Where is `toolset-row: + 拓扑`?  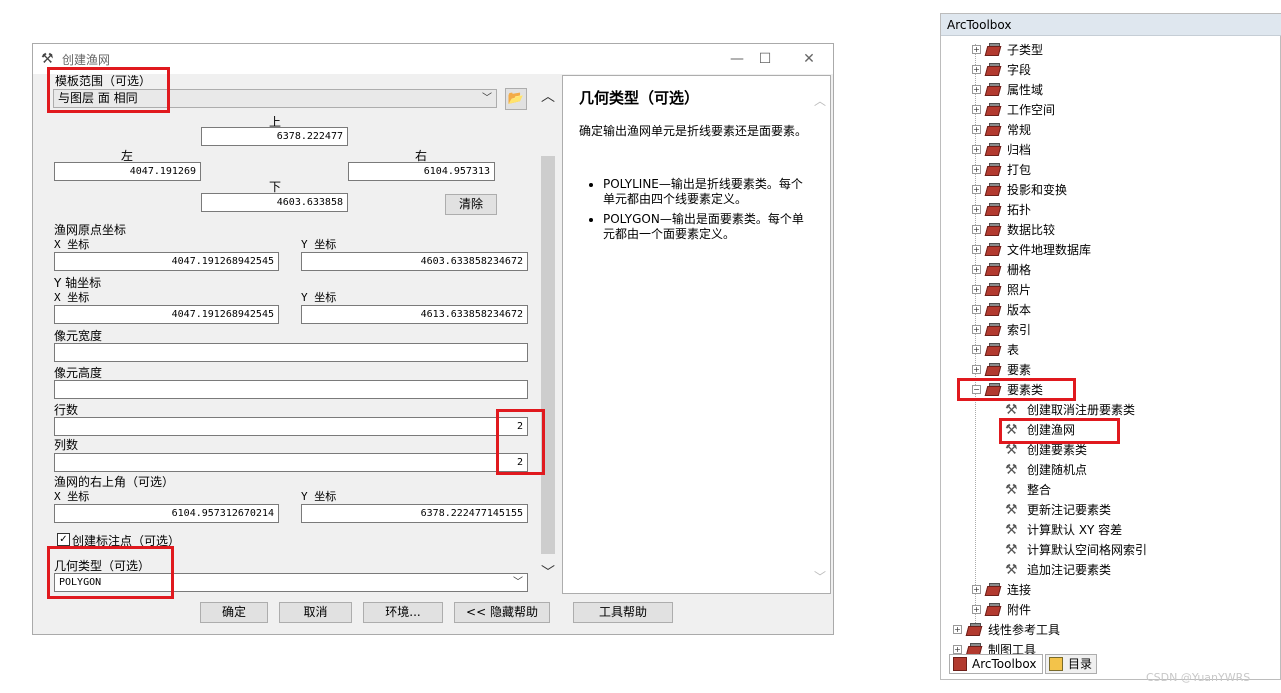 toolset-row: + 拓扑 is located at coordinates (1111, 210).